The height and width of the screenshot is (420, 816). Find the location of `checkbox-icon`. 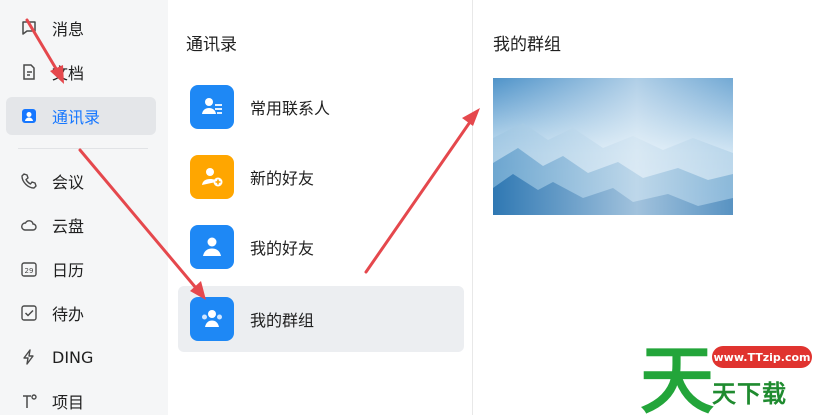

checkbox-icon is located at coordinates (29, 313).